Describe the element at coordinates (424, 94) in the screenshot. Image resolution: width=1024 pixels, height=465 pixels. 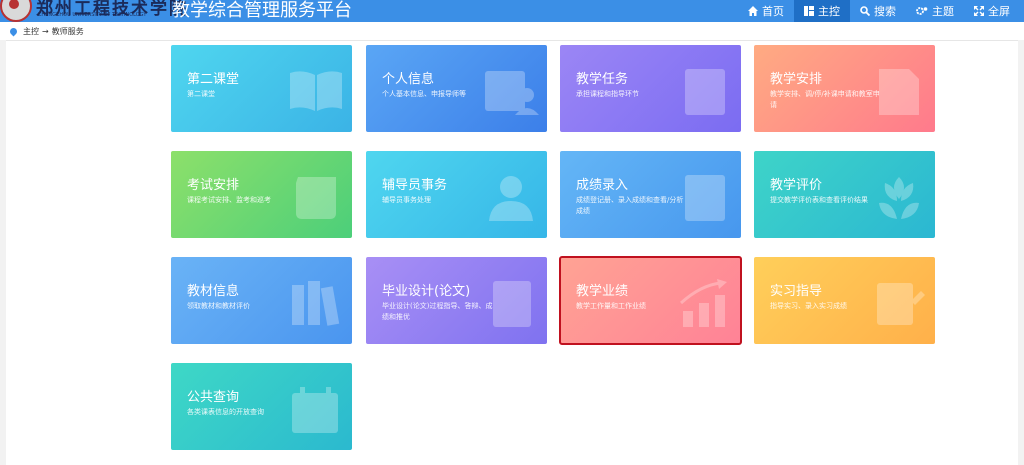
I see `tile-desc: 个人基本信息、申报导师等` at that location.